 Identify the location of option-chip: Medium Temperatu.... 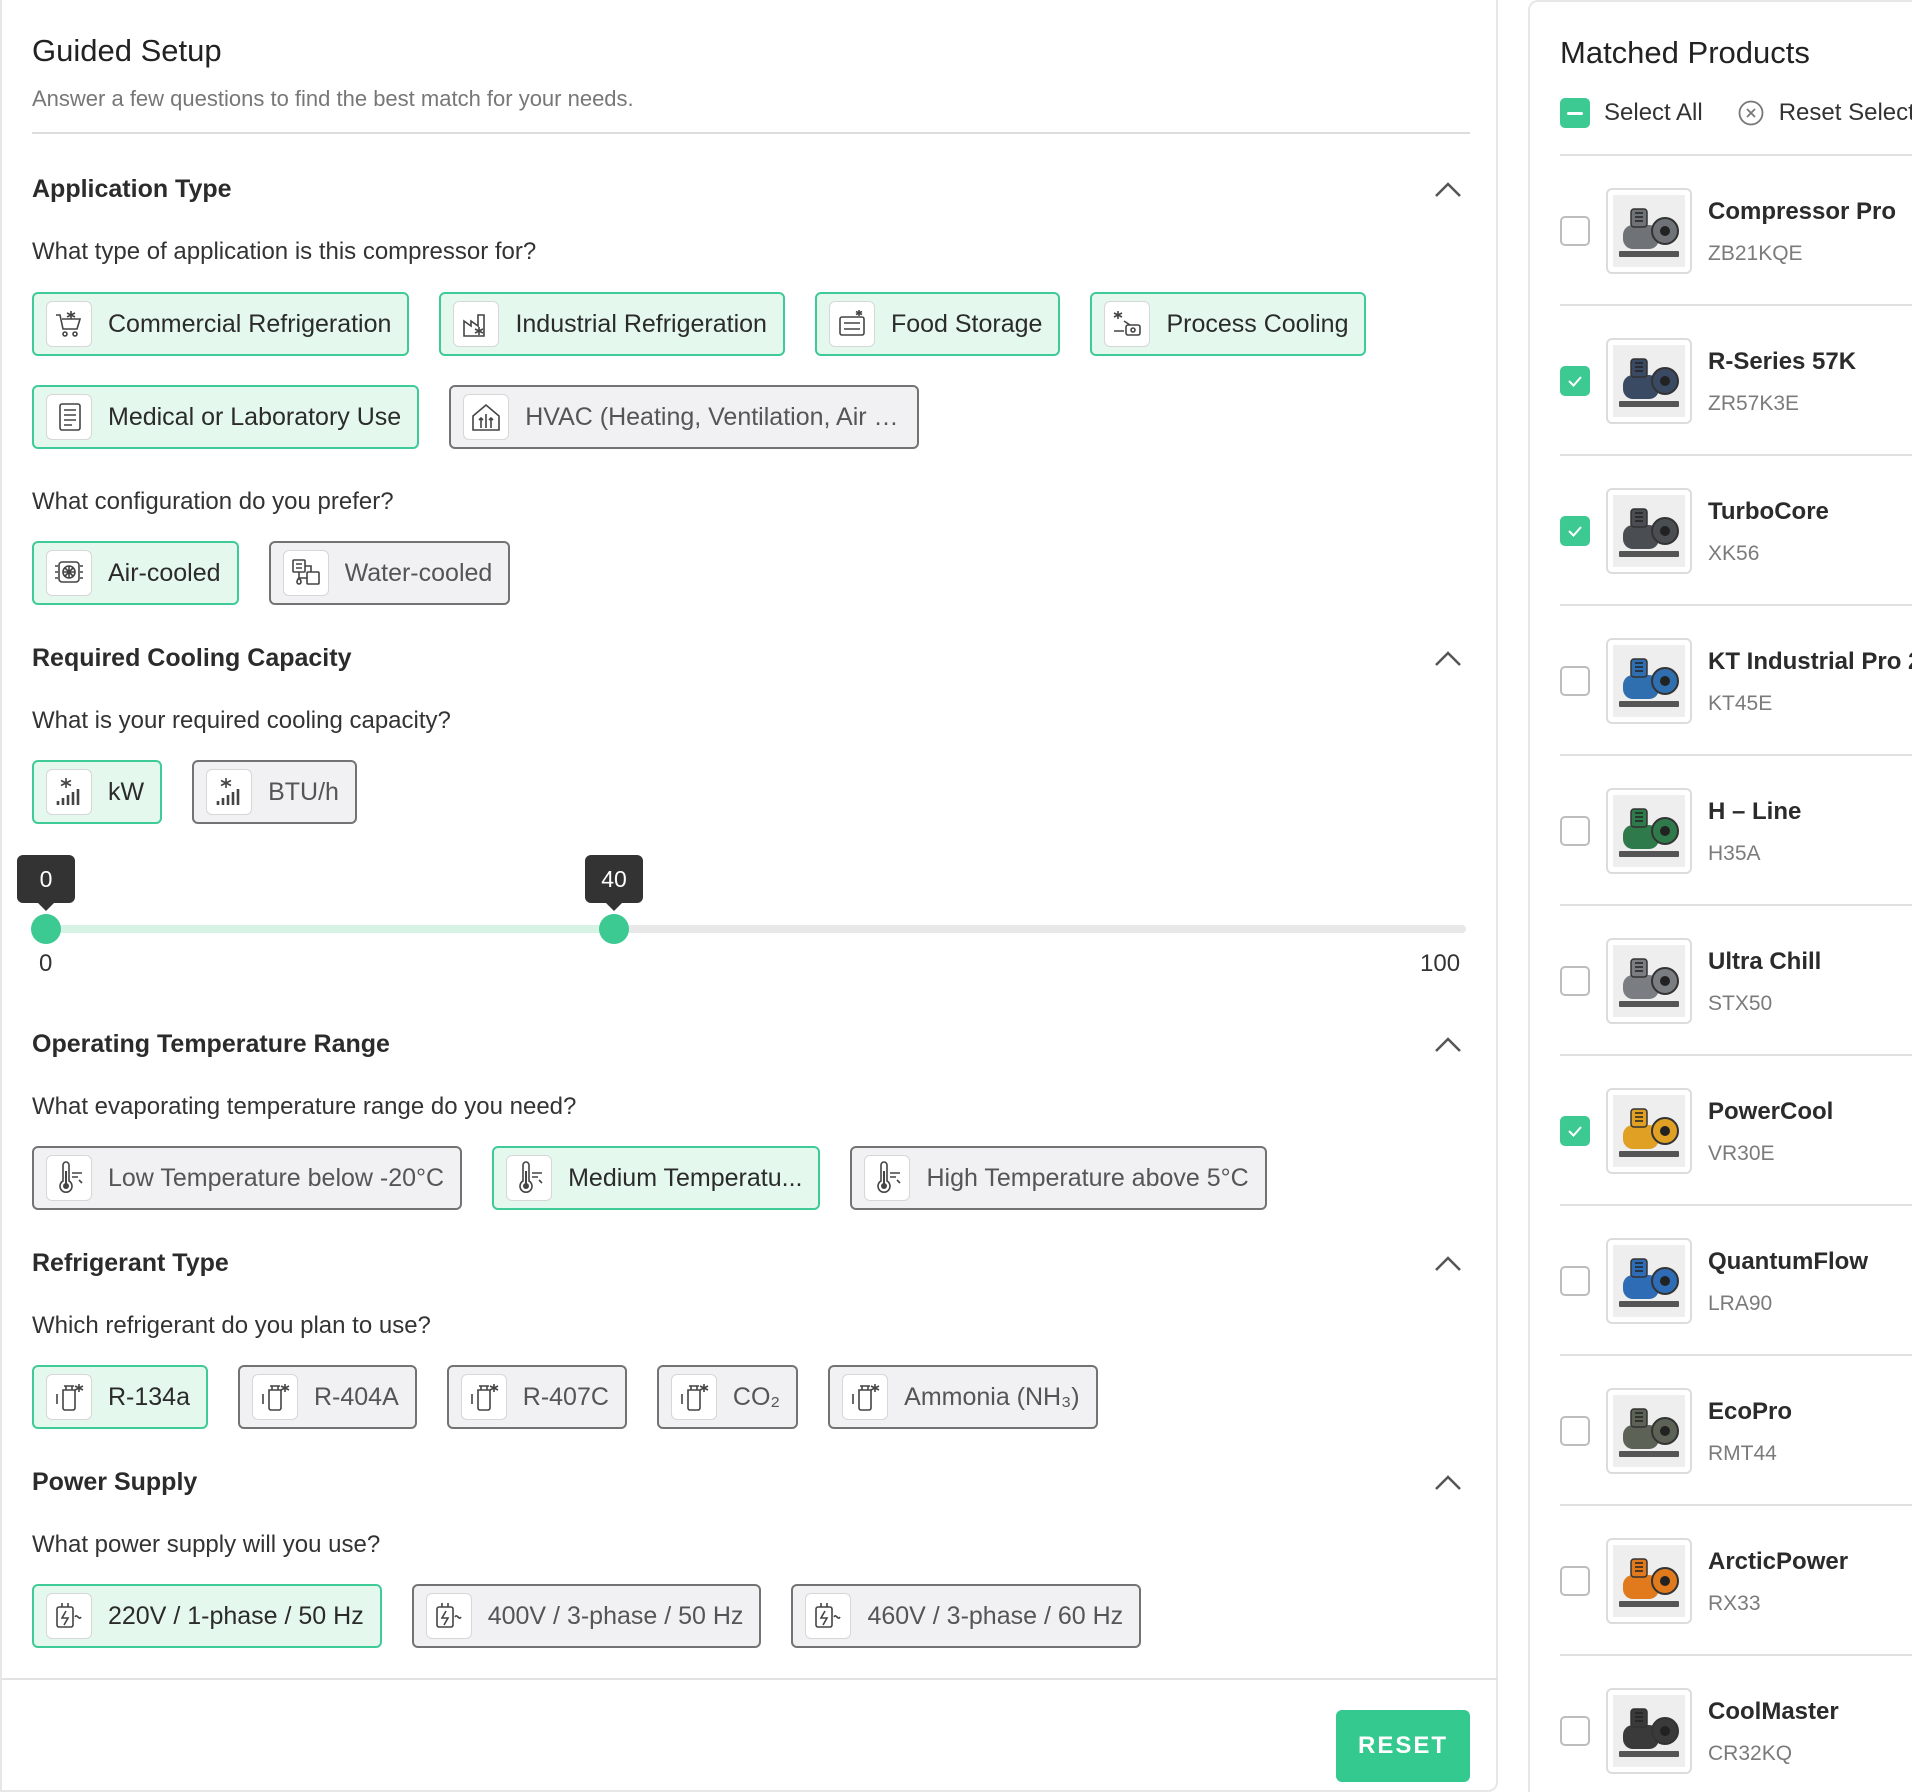
(656, 1178).